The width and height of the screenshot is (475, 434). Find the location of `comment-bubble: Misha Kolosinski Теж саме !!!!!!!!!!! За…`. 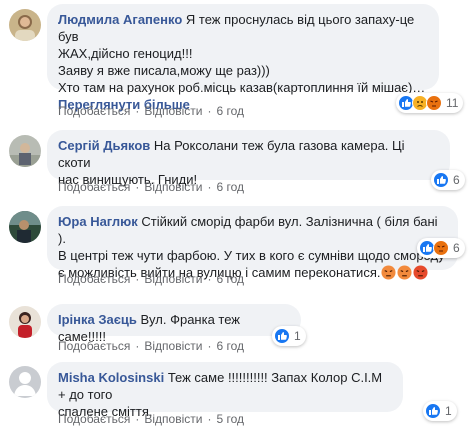

comment-bubble: Misha Kolosinski Теж саме !!!!!!!!!!! За… is located at coordinates (225, 390).